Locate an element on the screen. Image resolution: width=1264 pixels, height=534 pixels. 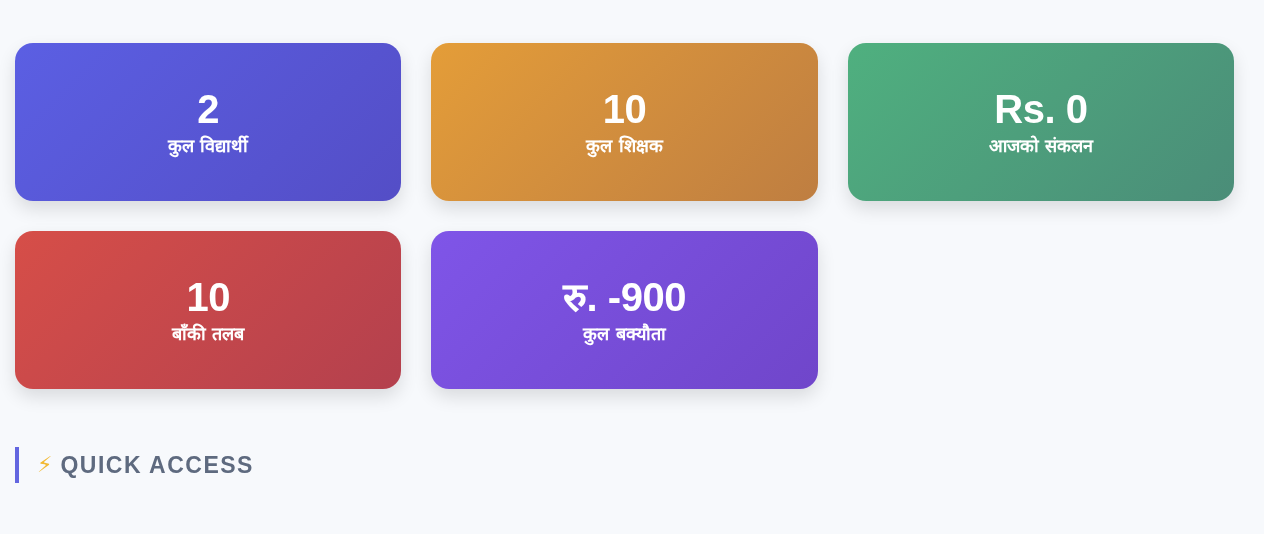
section-title: QUICK ACCESS is located at coordinates (157, 465).